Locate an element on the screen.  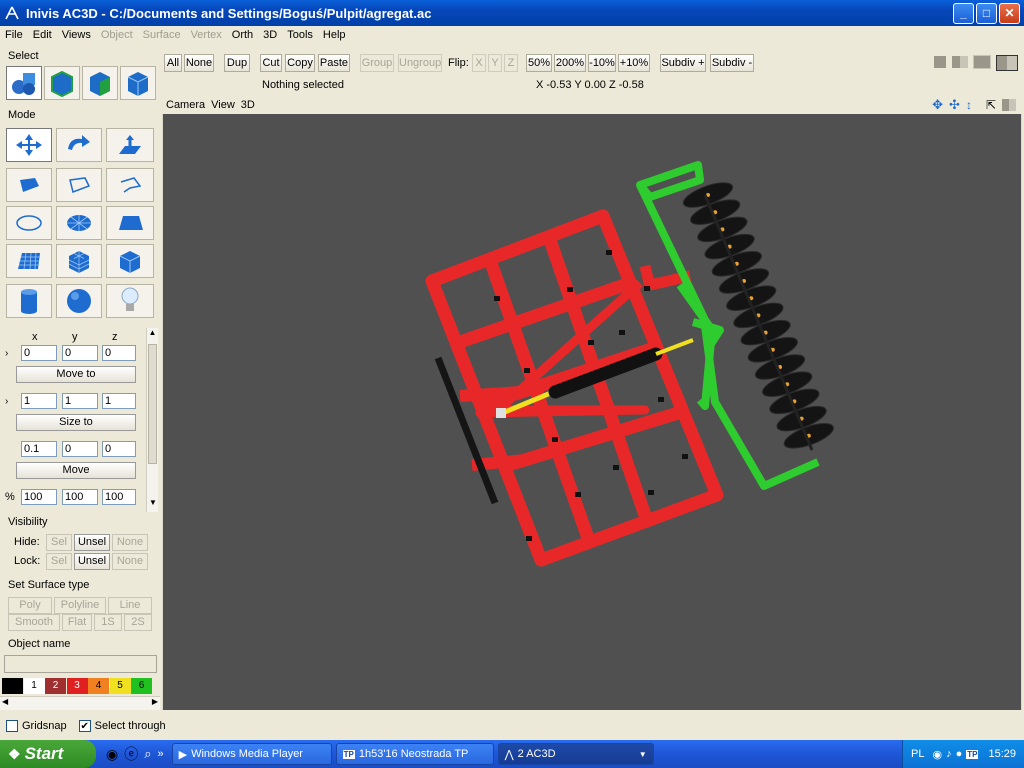
cut-button: Cut is located at coordinates (271, 63).